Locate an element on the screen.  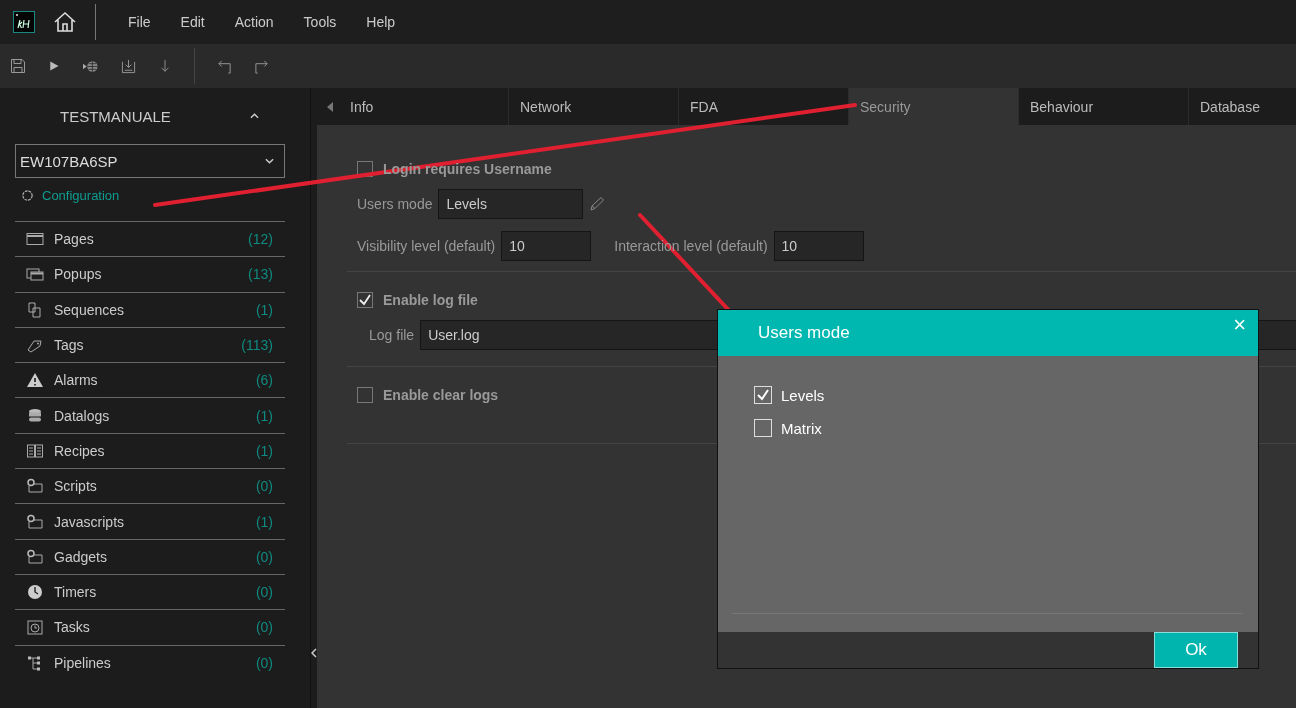
tab: Database is located at coordinates (1242, 106).